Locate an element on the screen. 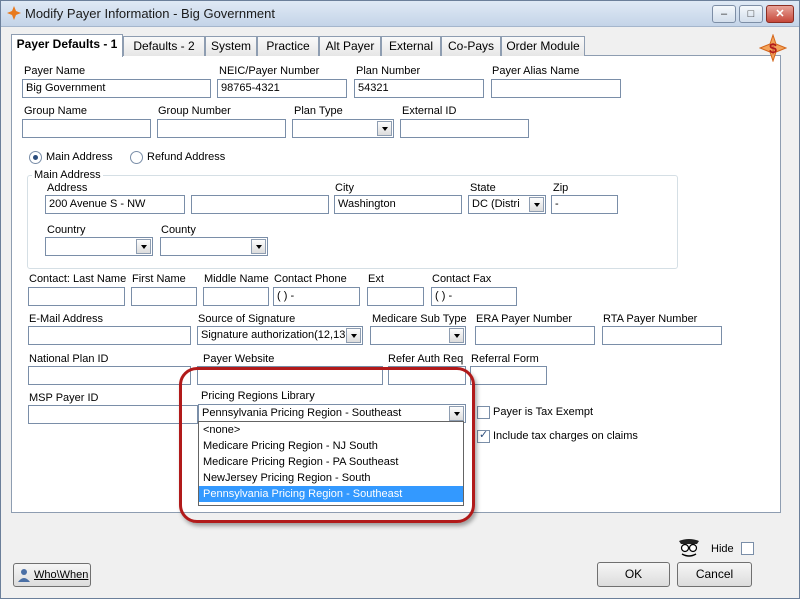 This screenshot has width=800, height=599. ext-label: Ext is located at coordinates (376, 279).